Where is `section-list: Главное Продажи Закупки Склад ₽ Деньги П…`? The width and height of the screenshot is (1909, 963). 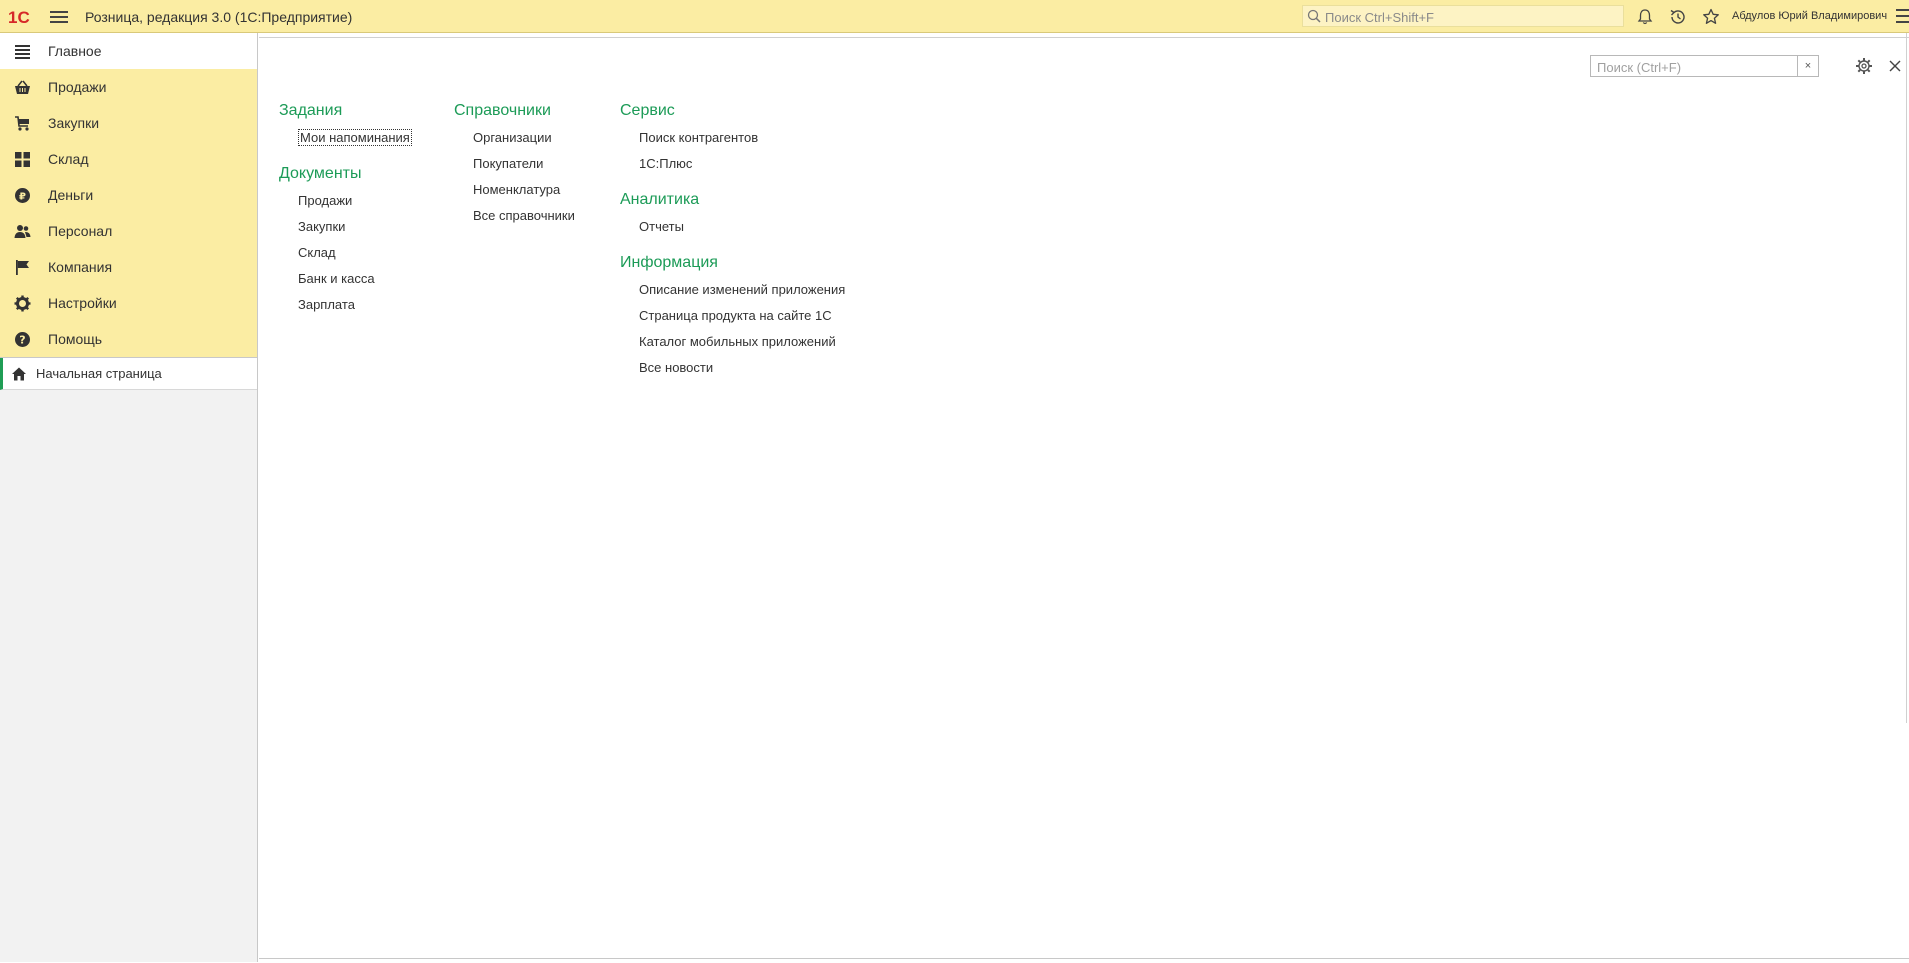 section-list: Главное Продажи Закупки Склад ₽ Деньги П… is located at coordinates (128, 195).